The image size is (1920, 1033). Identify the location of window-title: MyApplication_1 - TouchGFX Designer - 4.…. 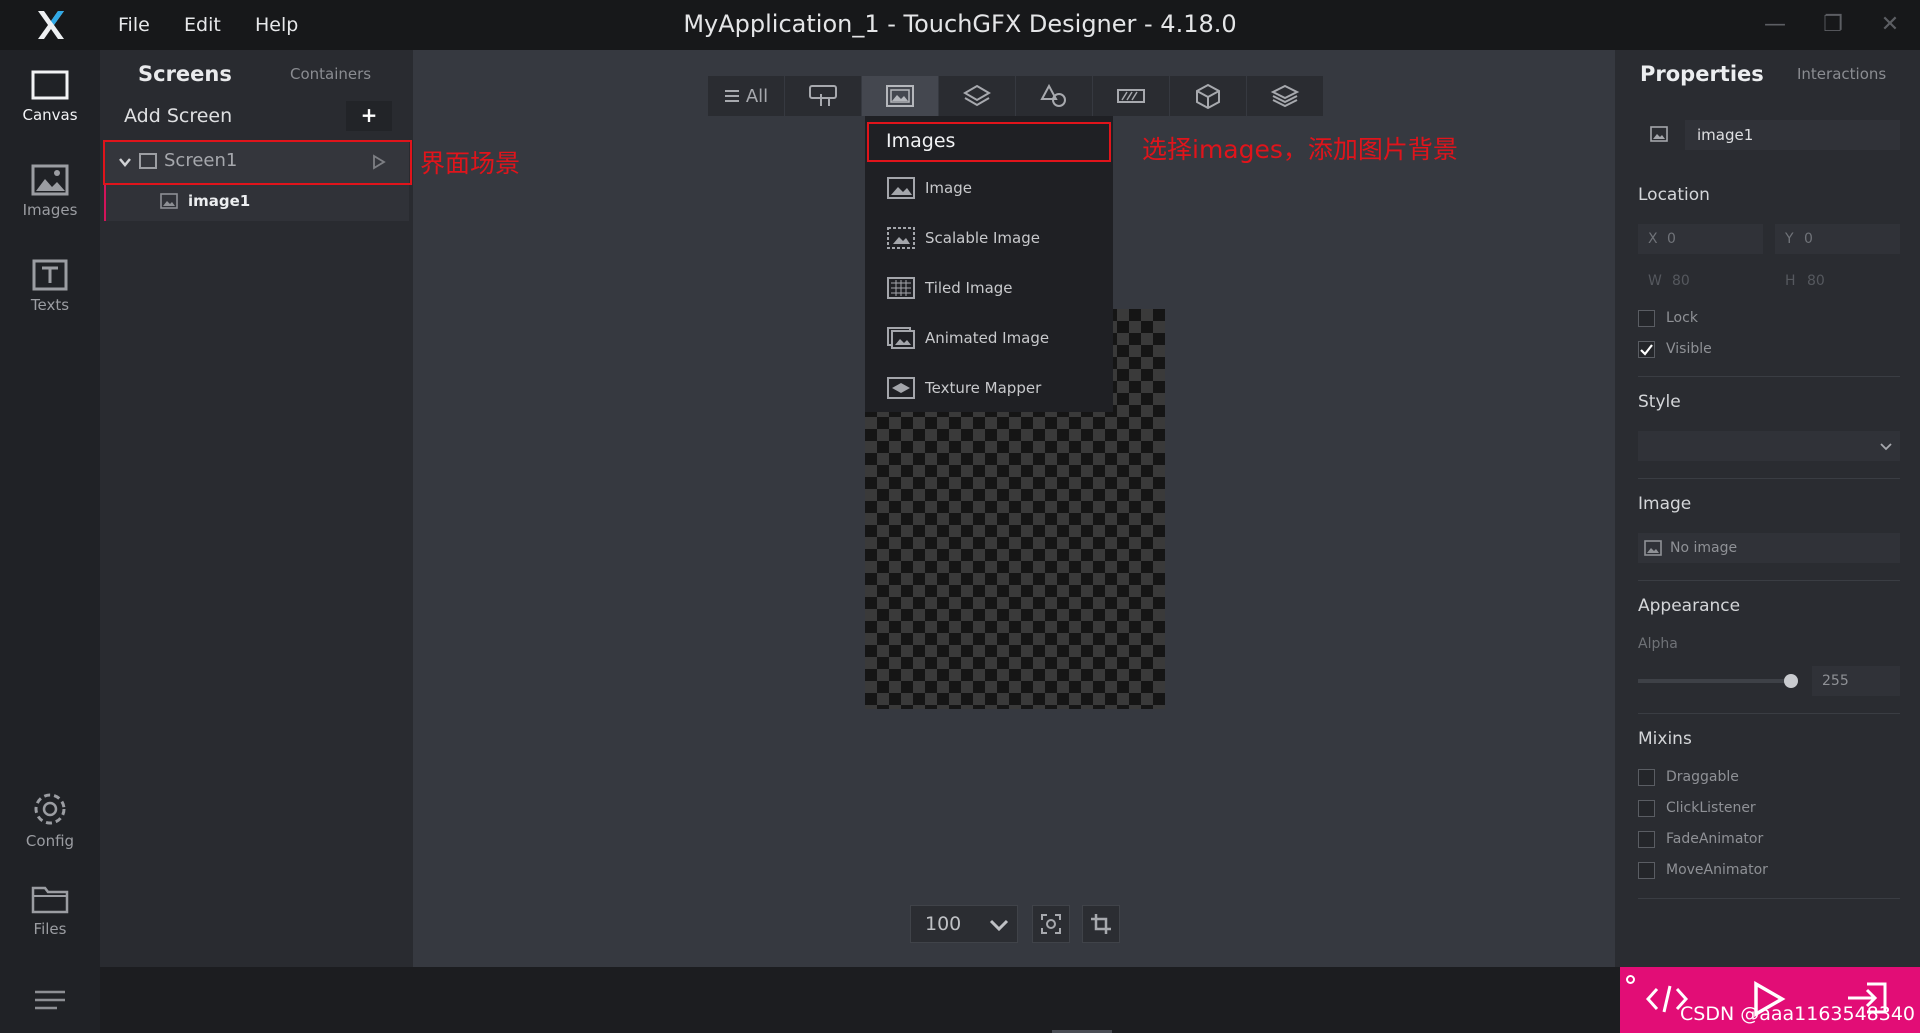
(960, 24).